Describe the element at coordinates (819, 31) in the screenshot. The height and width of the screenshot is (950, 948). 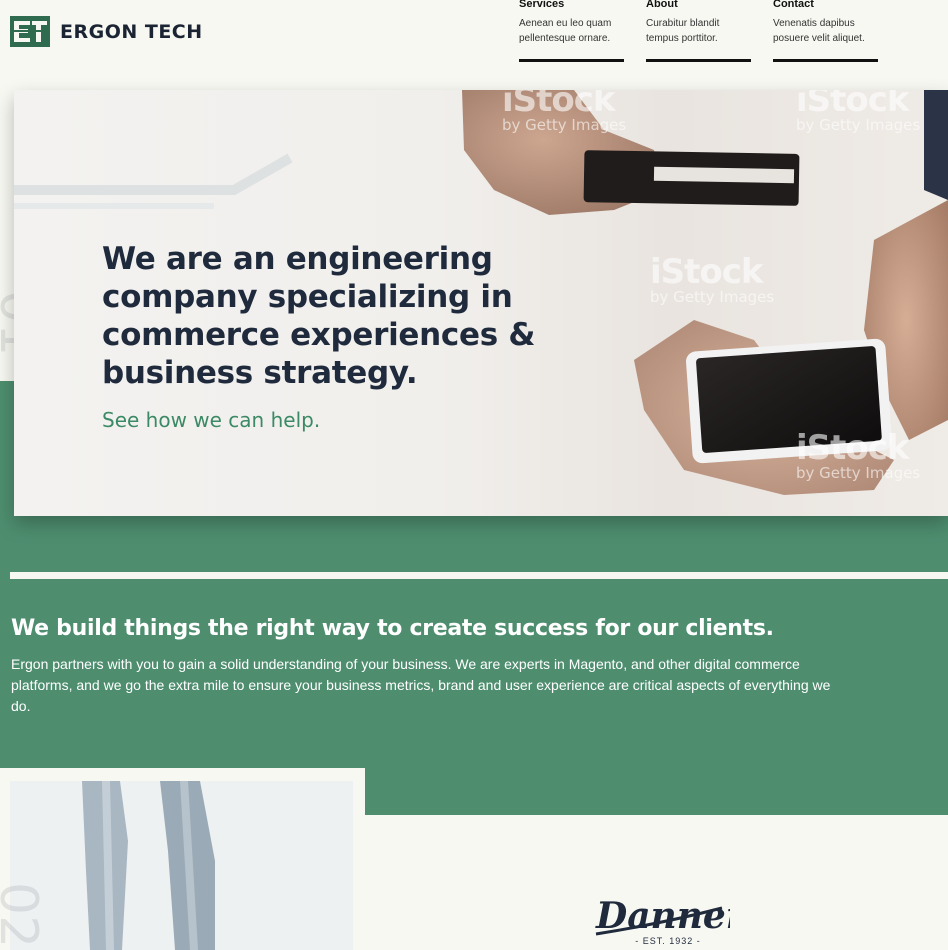
I see `nav-description: Venenatis dapibus posuere velit aliquet.` at that location.